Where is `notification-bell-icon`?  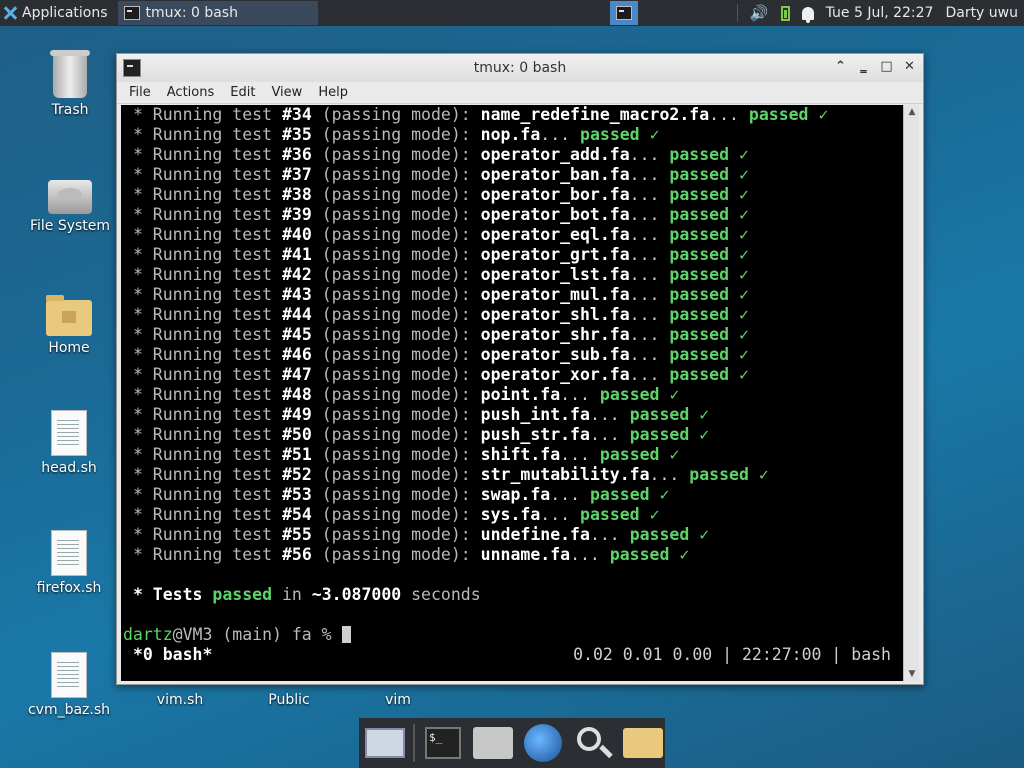
notification-bell-icon is located at coordinates (807, 14).